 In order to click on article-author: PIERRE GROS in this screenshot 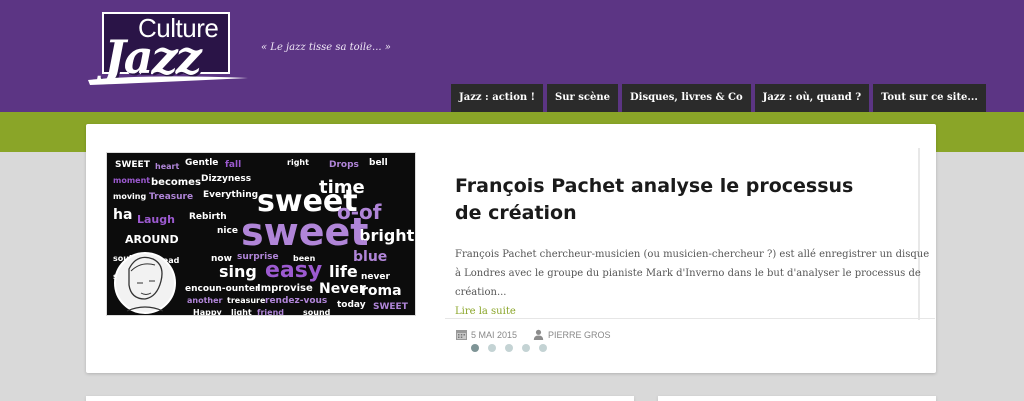, I will do `click(579, 335)`.